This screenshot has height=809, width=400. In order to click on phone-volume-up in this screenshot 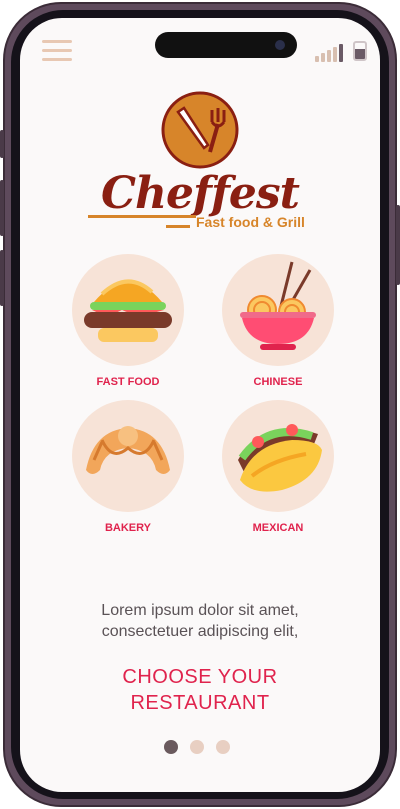, I will do `click(2, 208)`.